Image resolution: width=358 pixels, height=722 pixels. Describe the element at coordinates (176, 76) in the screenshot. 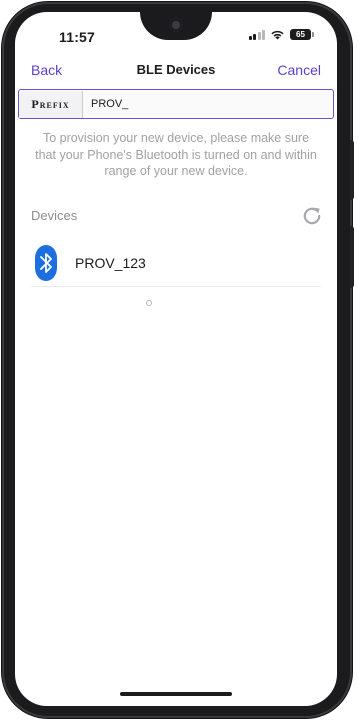

I see `navigation-bar: Back BLE Devices Cancel` at that location.